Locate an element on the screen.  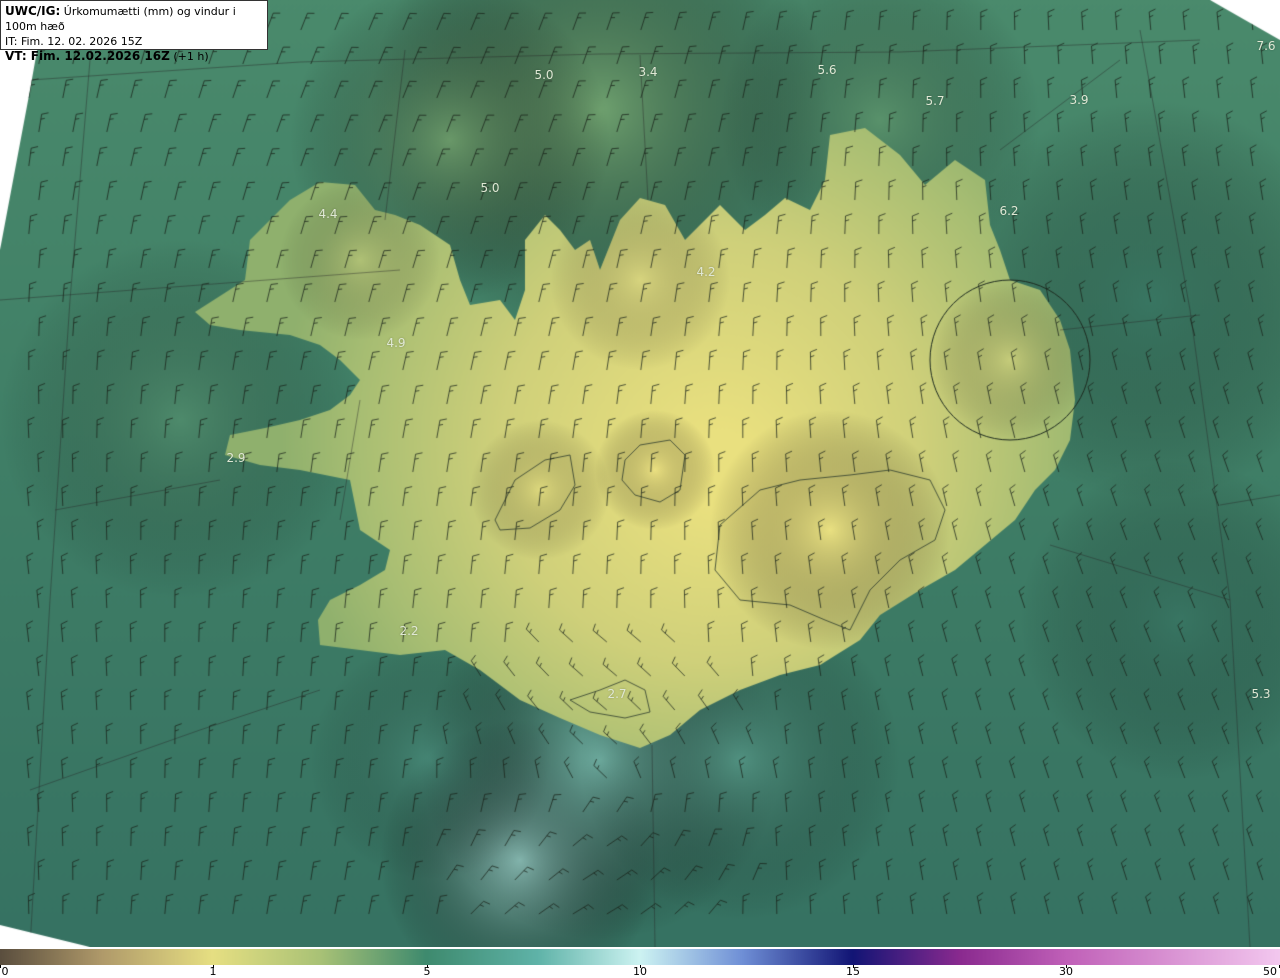
colorbar-tick-label: 50 is located at coordinates (1270, 971).